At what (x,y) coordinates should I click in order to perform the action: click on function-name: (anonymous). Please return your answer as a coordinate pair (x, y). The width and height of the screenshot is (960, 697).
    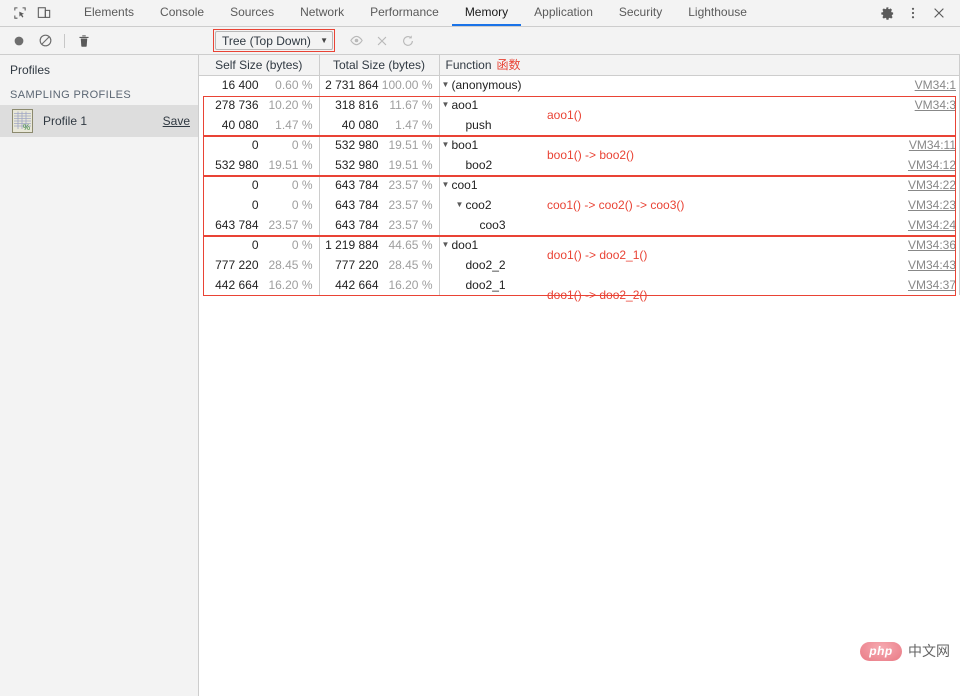
    Looking at the image, I should click on (486, 85).